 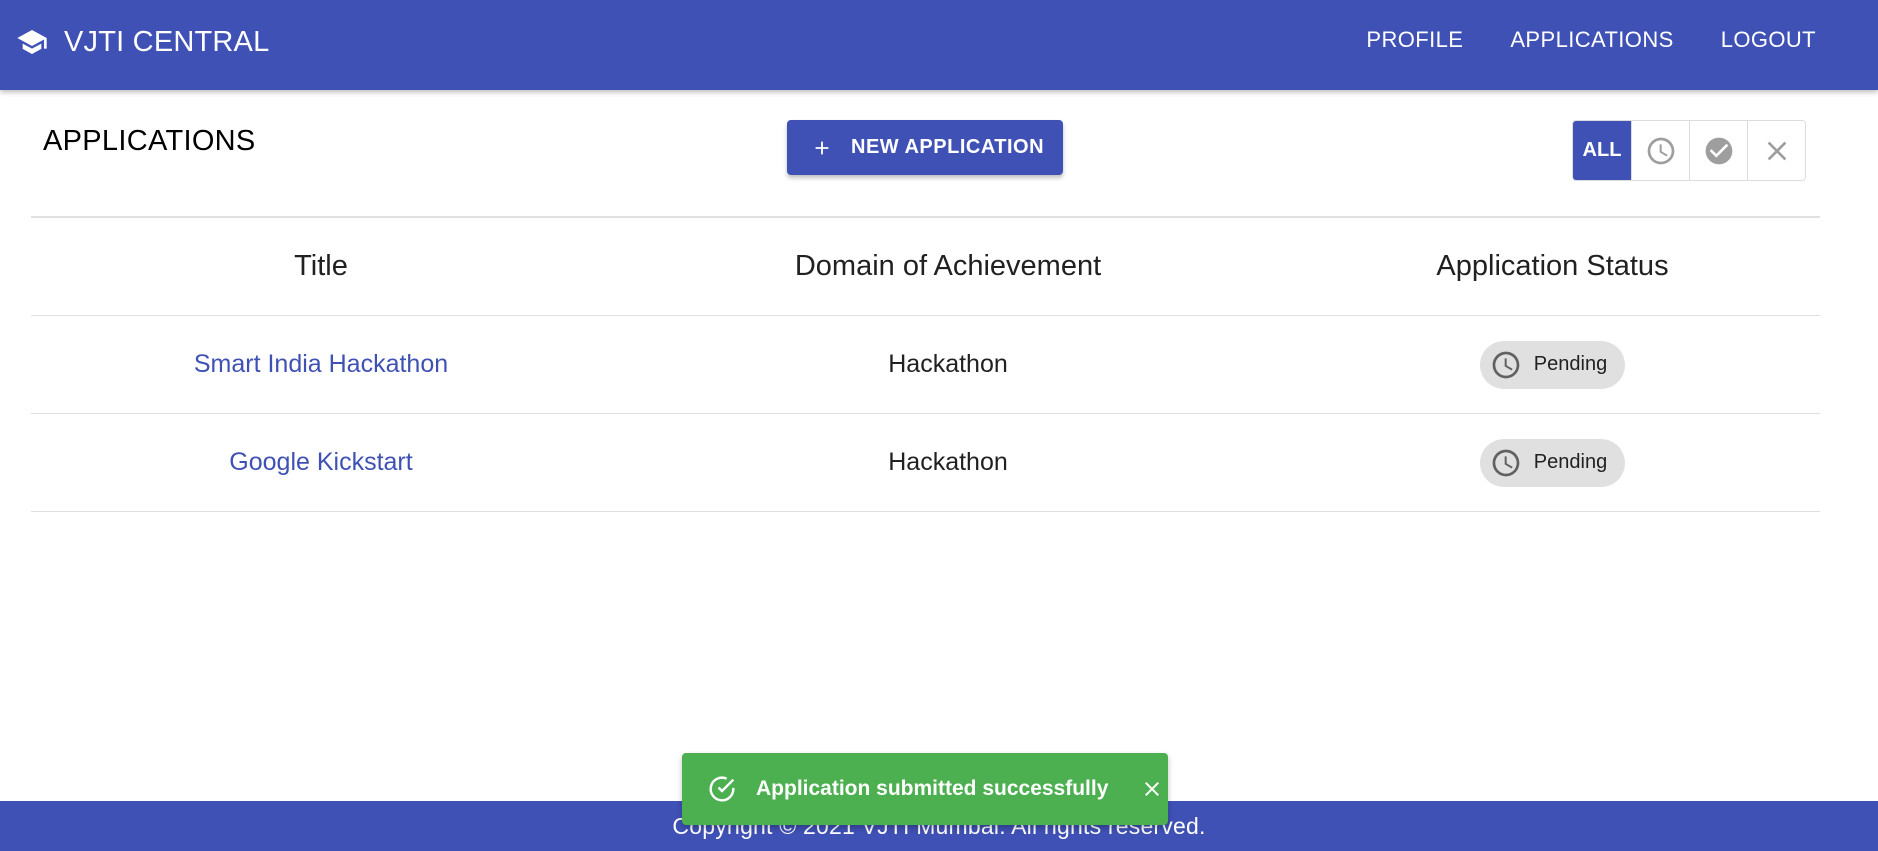 I want to click on table-row: Smart India Hackathon Hackathon Pending, so click(x=925, y=365).